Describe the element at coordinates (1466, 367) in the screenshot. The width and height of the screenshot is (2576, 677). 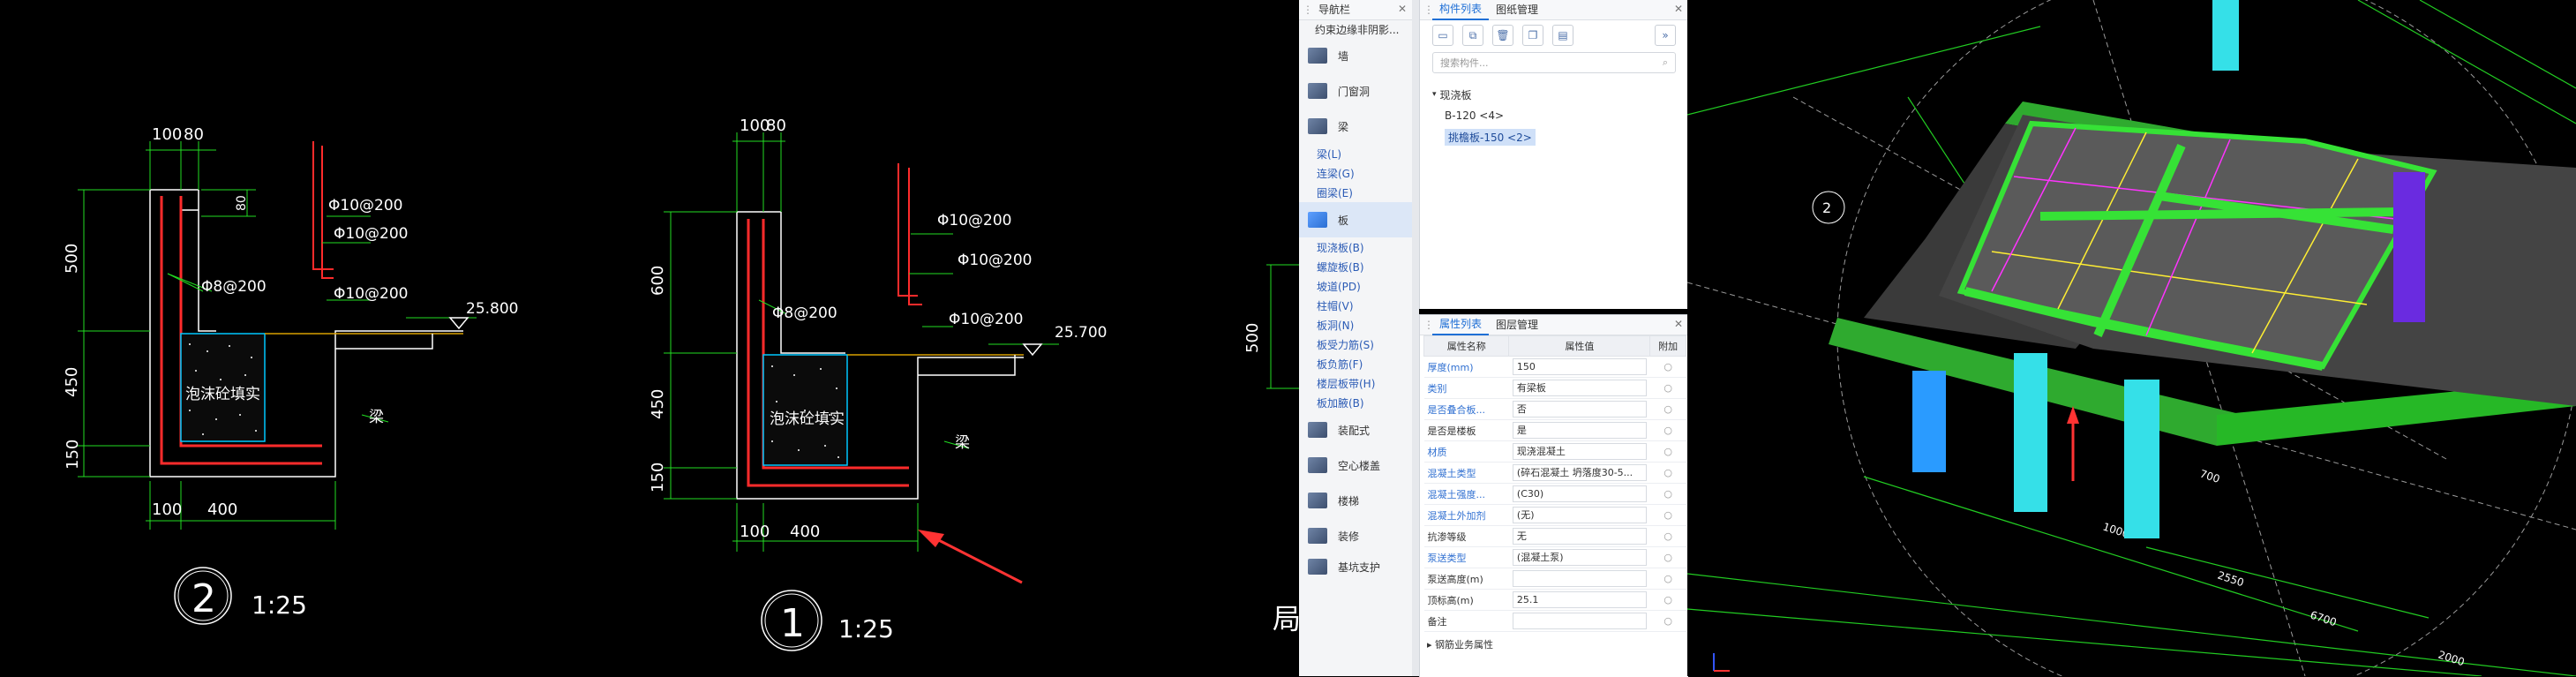
I see `property-name: 厚度(mm)` at that location.